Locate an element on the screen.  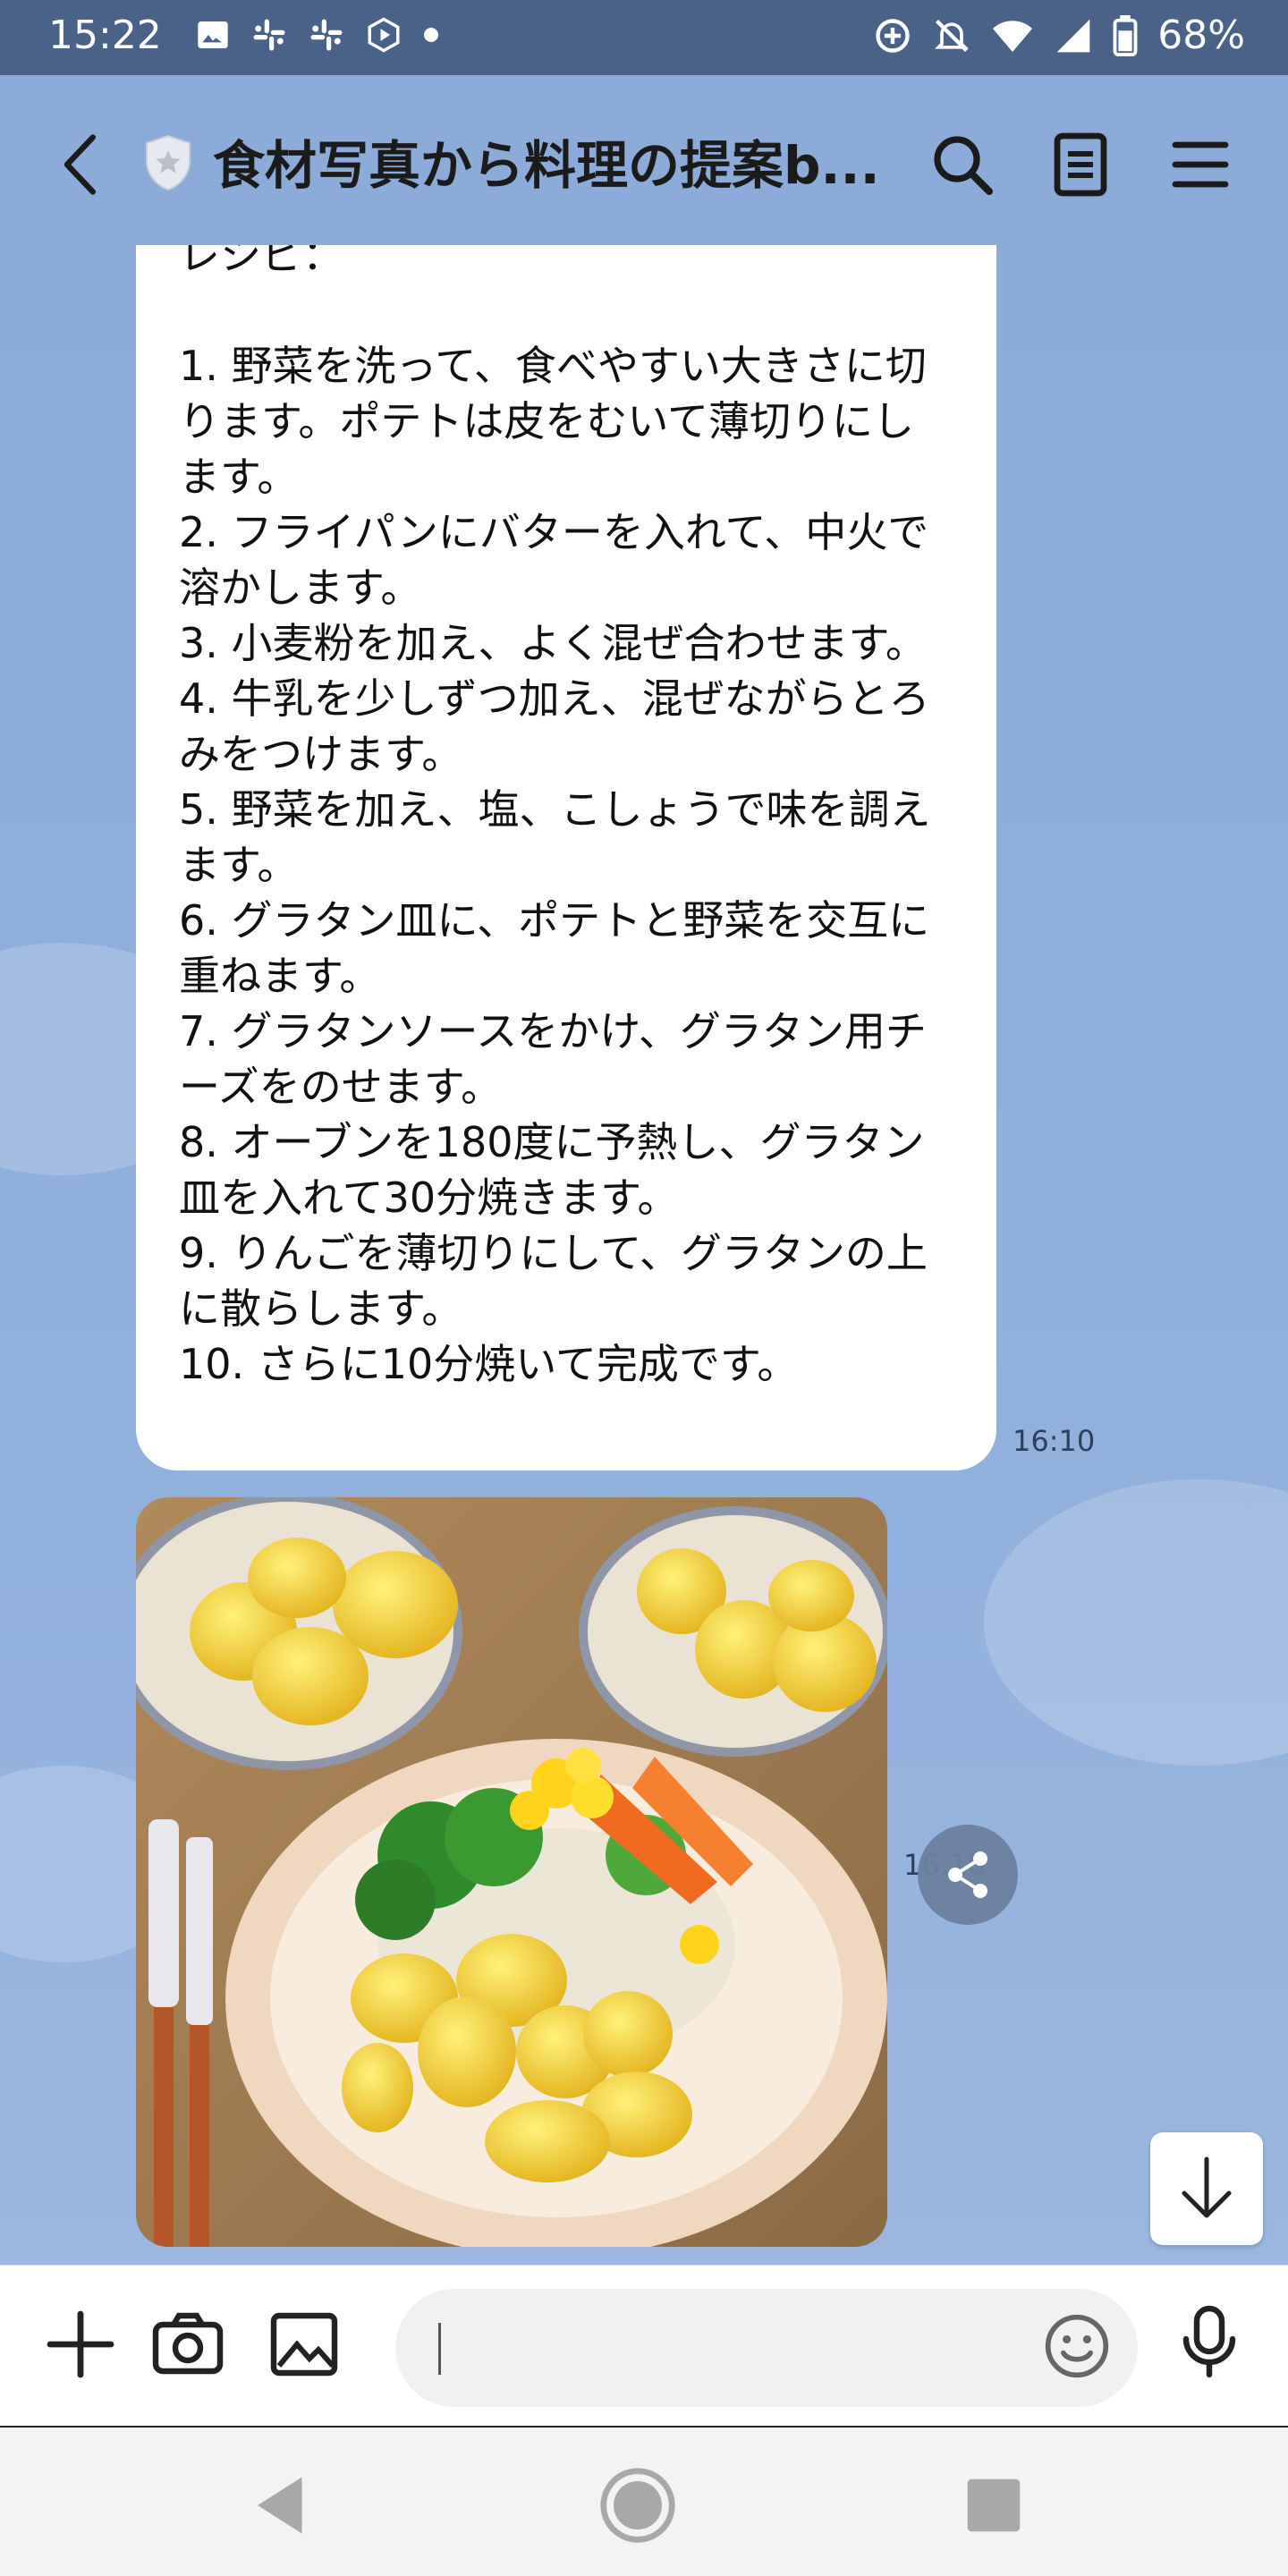
share-button is located at coordinates (968, 1875).